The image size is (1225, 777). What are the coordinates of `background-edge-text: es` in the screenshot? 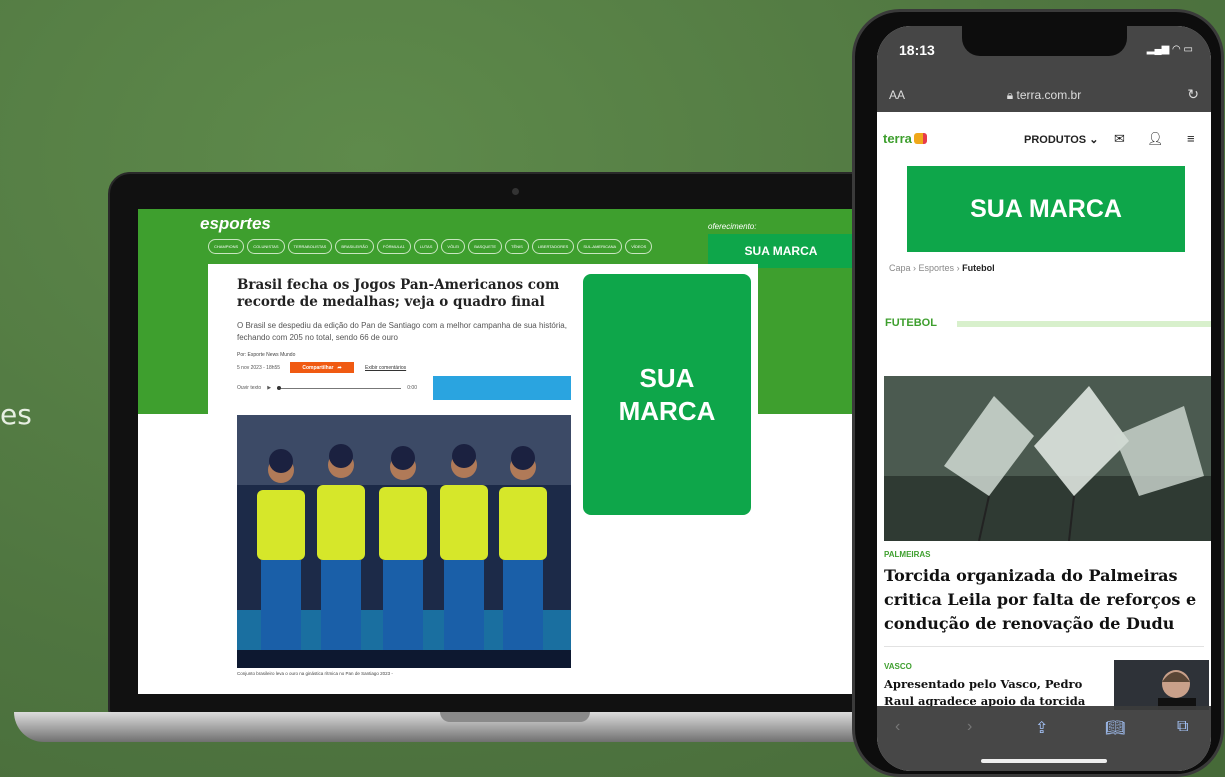 It's located at (16, 414).